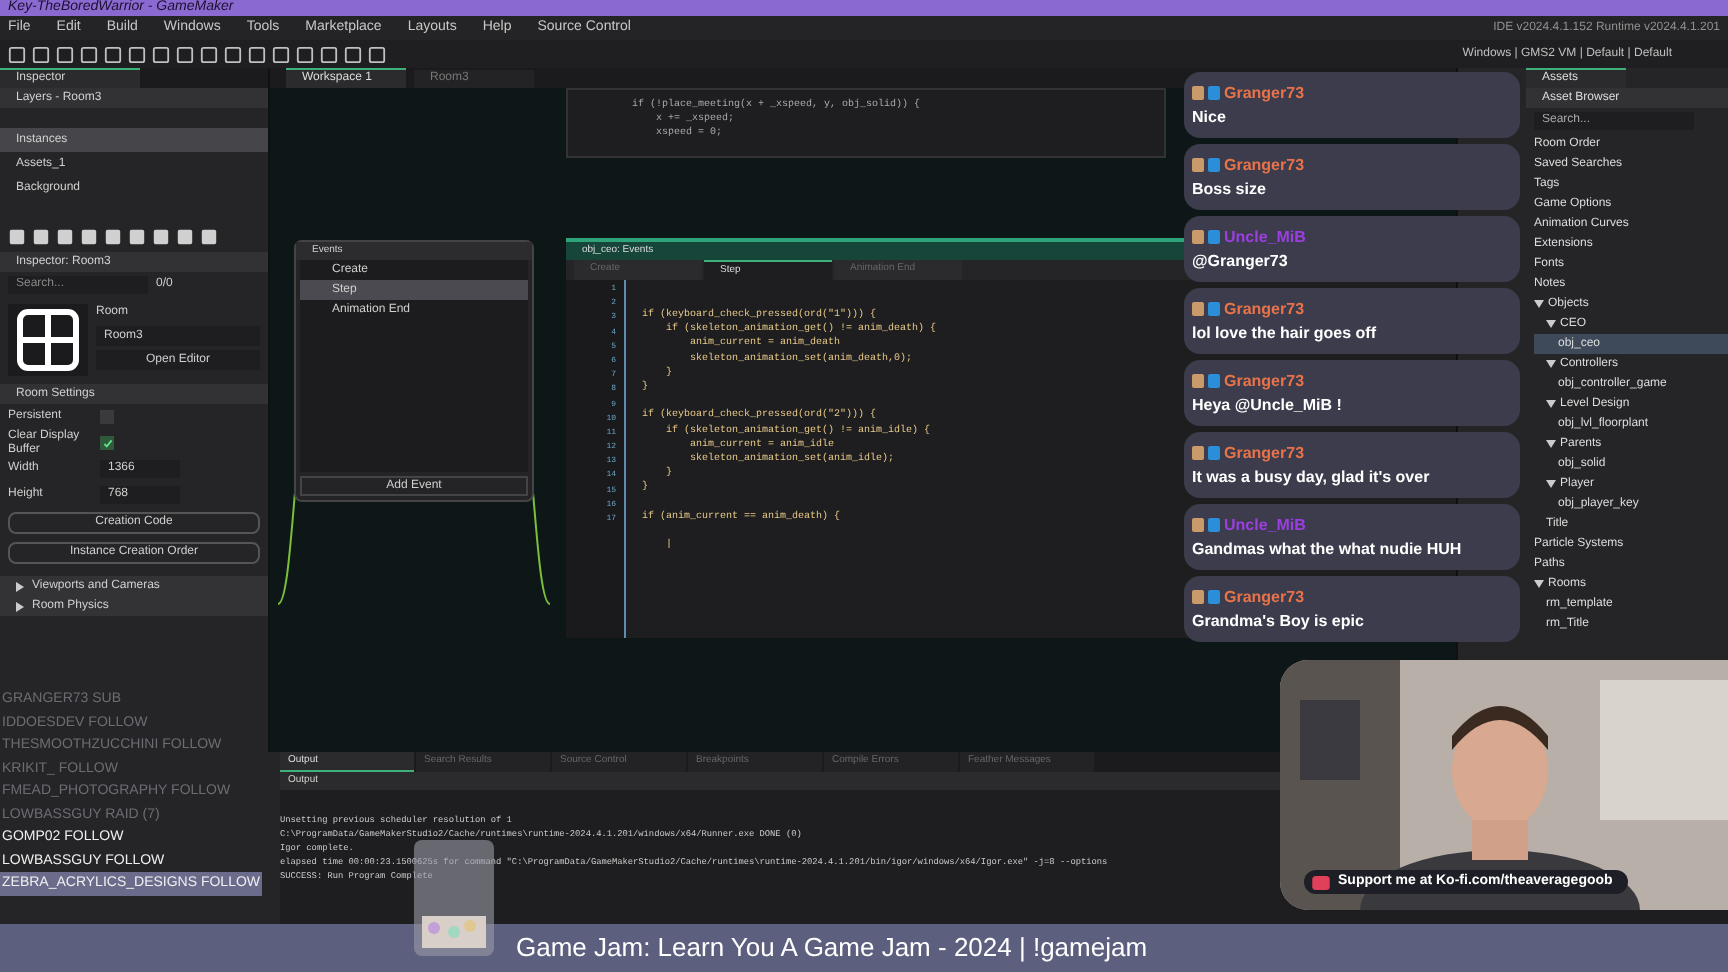  I want to click on ticker-text: Game Jam: Learn You A Game Jam - 2024 | !gamejam, so click(832, 948).